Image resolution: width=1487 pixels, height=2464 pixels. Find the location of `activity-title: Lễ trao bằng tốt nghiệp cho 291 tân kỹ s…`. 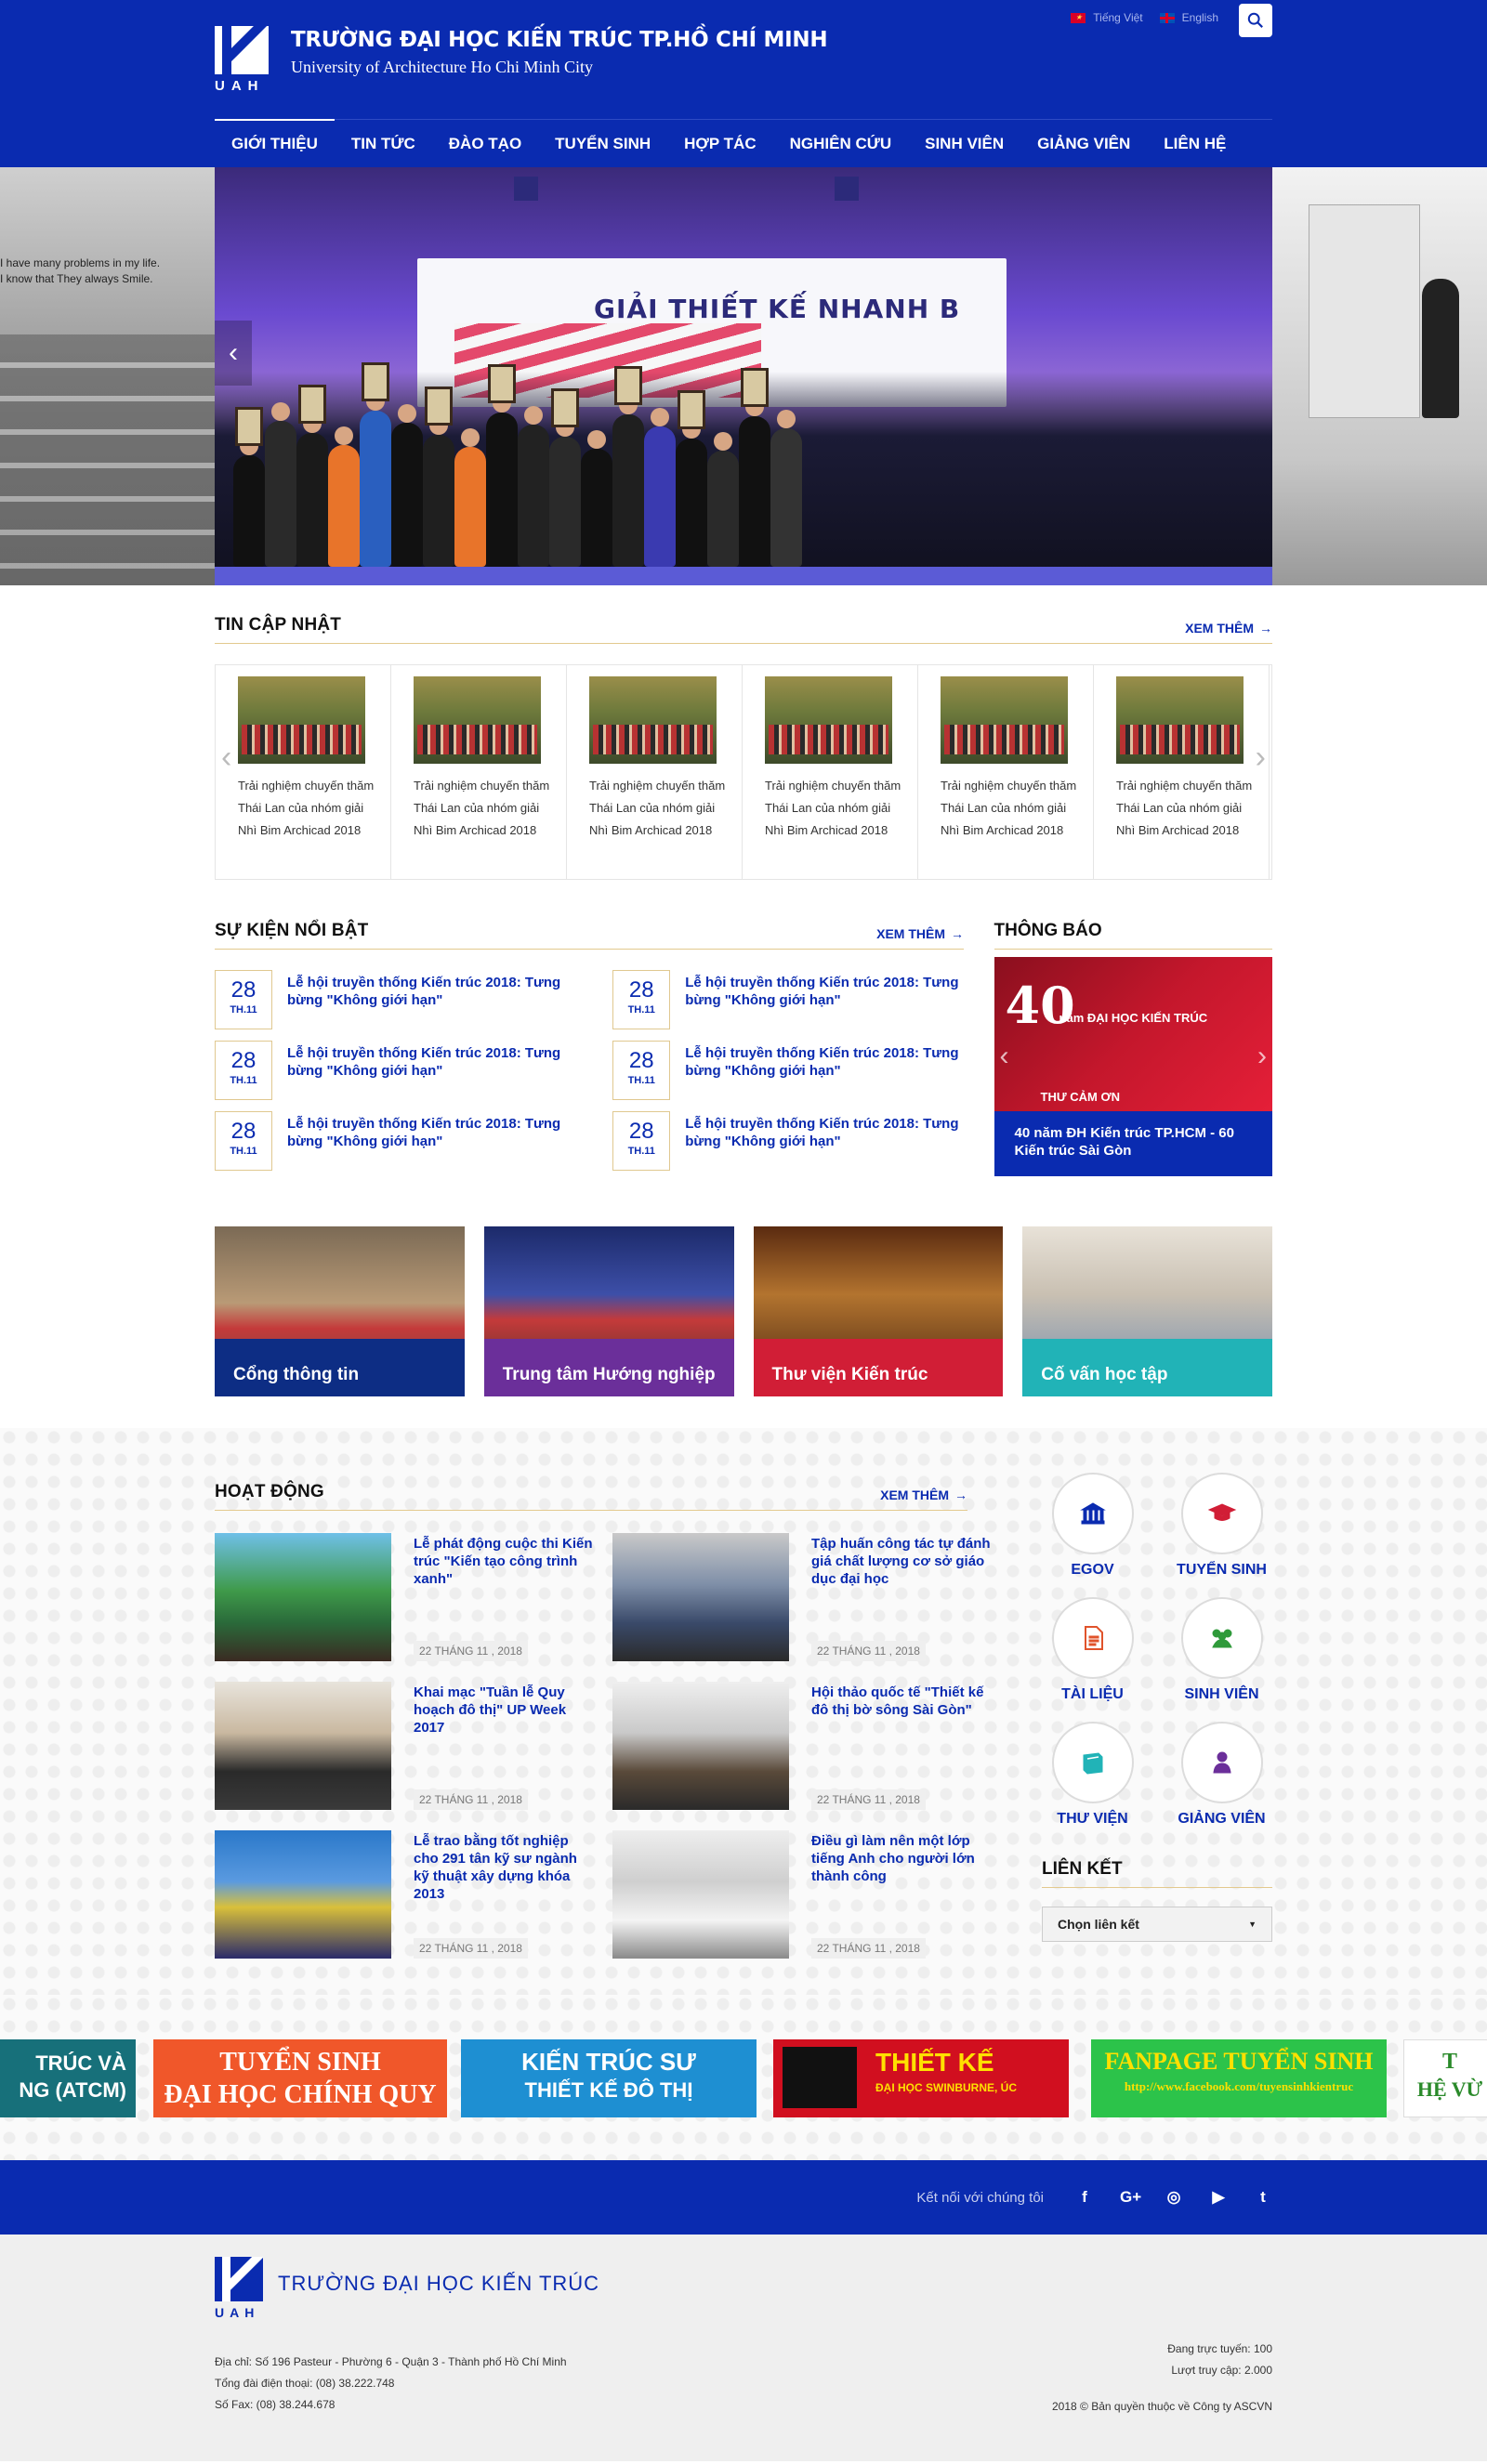

activity-title: Lễ trao bằng tốt nghiệp cho 291 tân kỹ s… is located at coordinates (505, 1867).